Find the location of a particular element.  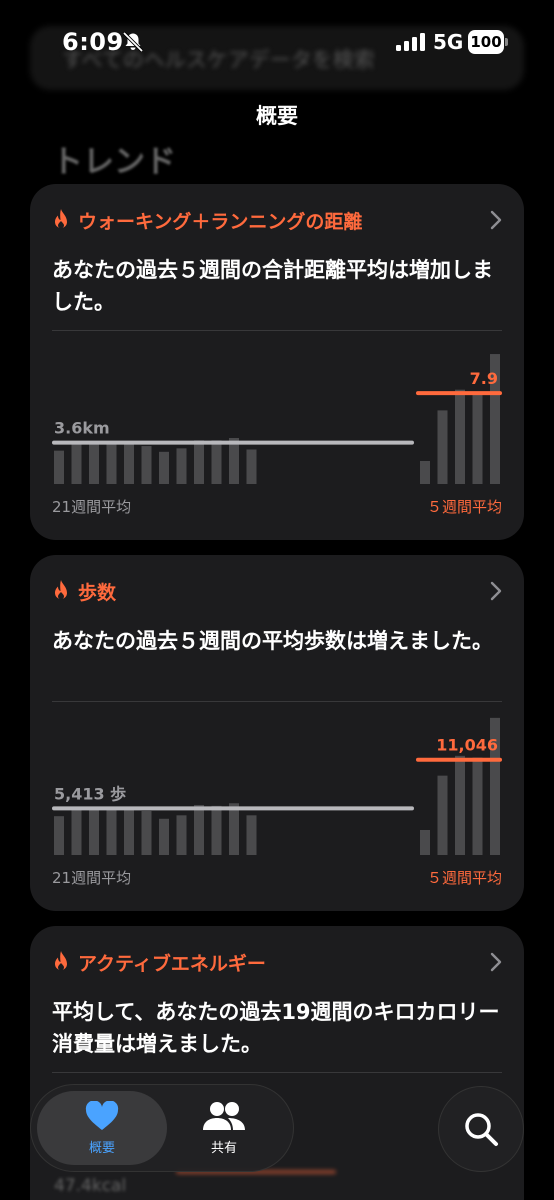

tab-label: 共有 is located at coordinates (223, 1148).